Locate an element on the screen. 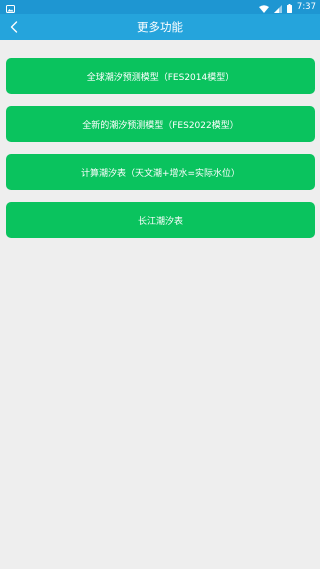 This screenshot has width=320, height=569. calculate-tide-table-button: 计算潮汐表（天文潮+增水=实际水位） is located at coordinates (160, 172).